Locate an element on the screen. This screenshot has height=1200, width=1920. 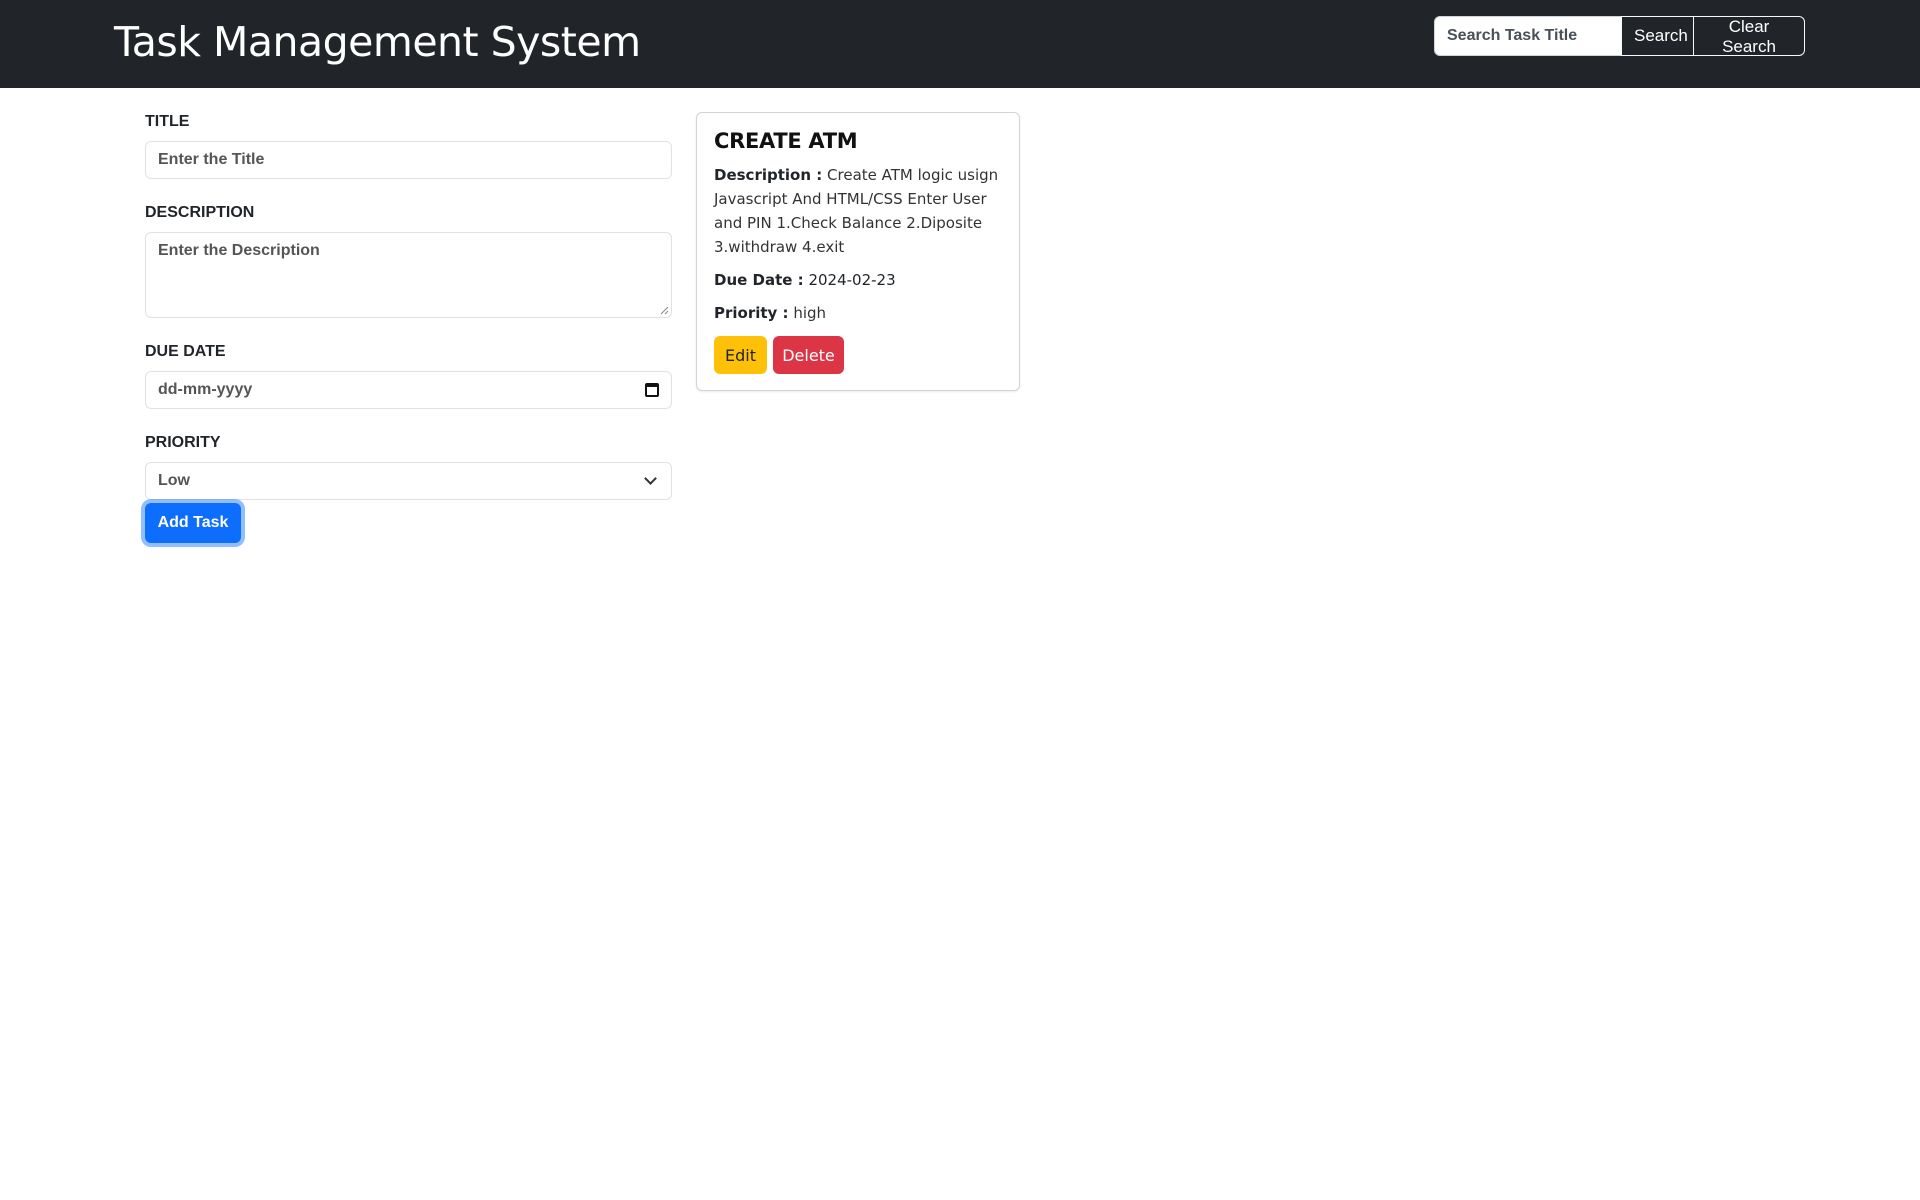
search-input is located at coordinates (1528, 36).